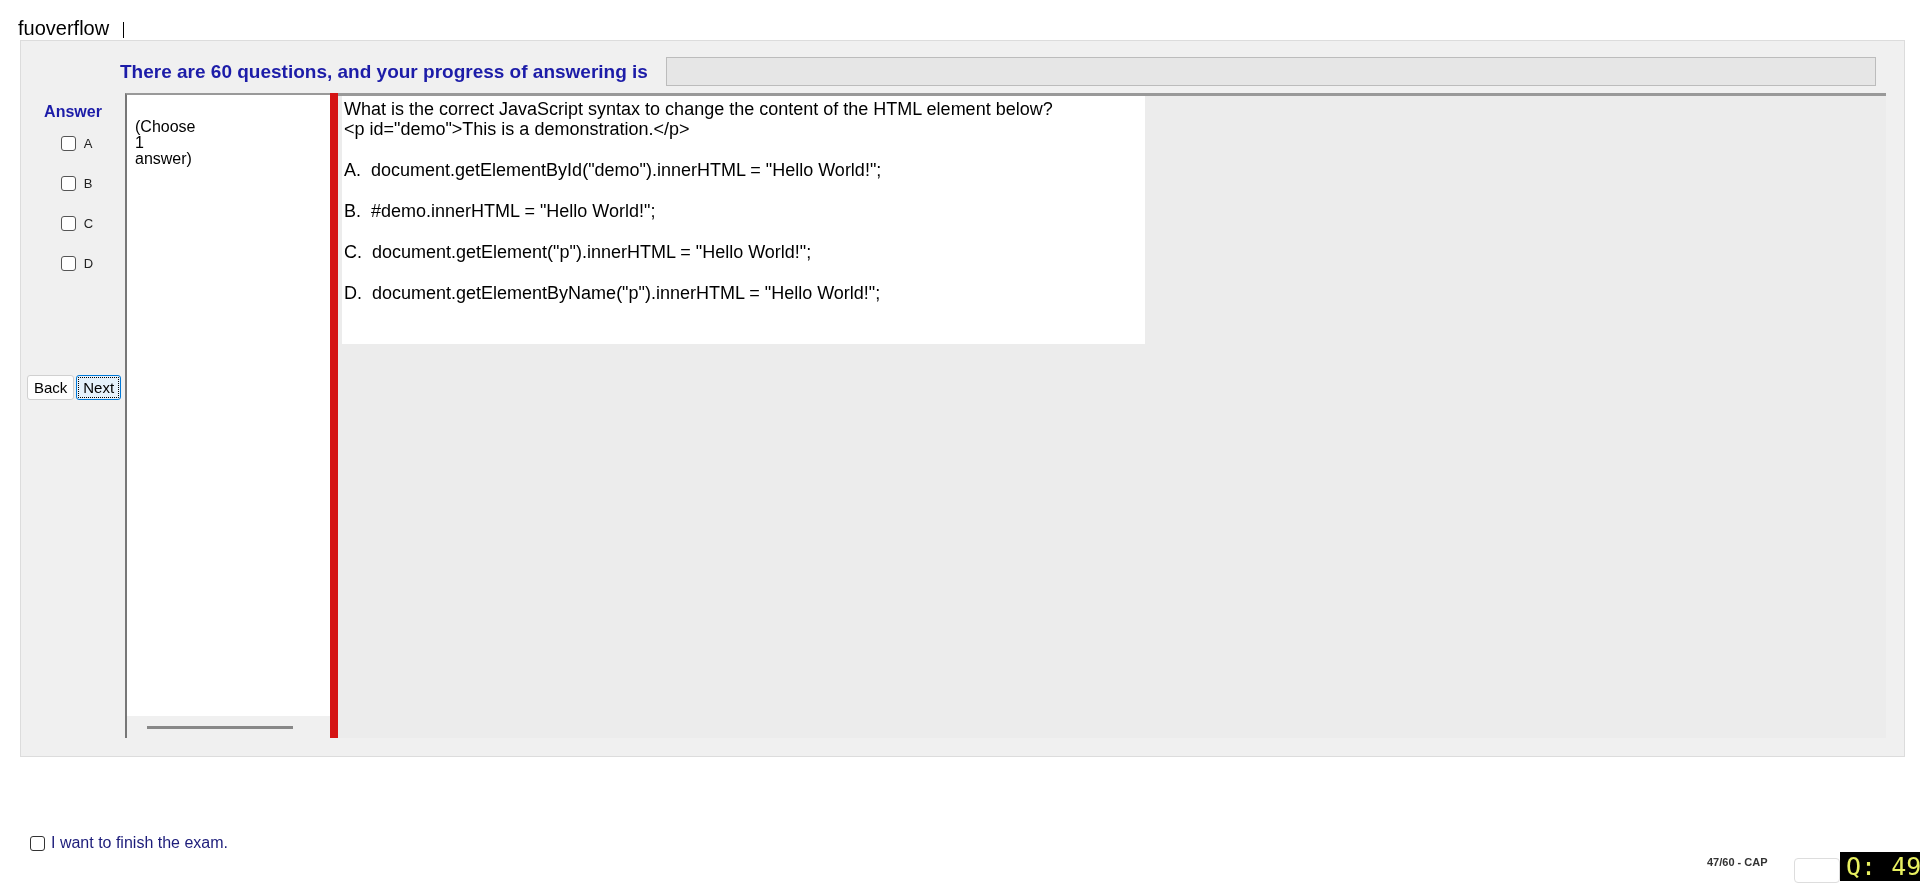  What do you see at coordinates (613, 293) in the screenshot?
I see `answer-choice: D. document.getElementByName("p").innerHTML = "Hello World!";` at bounding box center [613, 293].